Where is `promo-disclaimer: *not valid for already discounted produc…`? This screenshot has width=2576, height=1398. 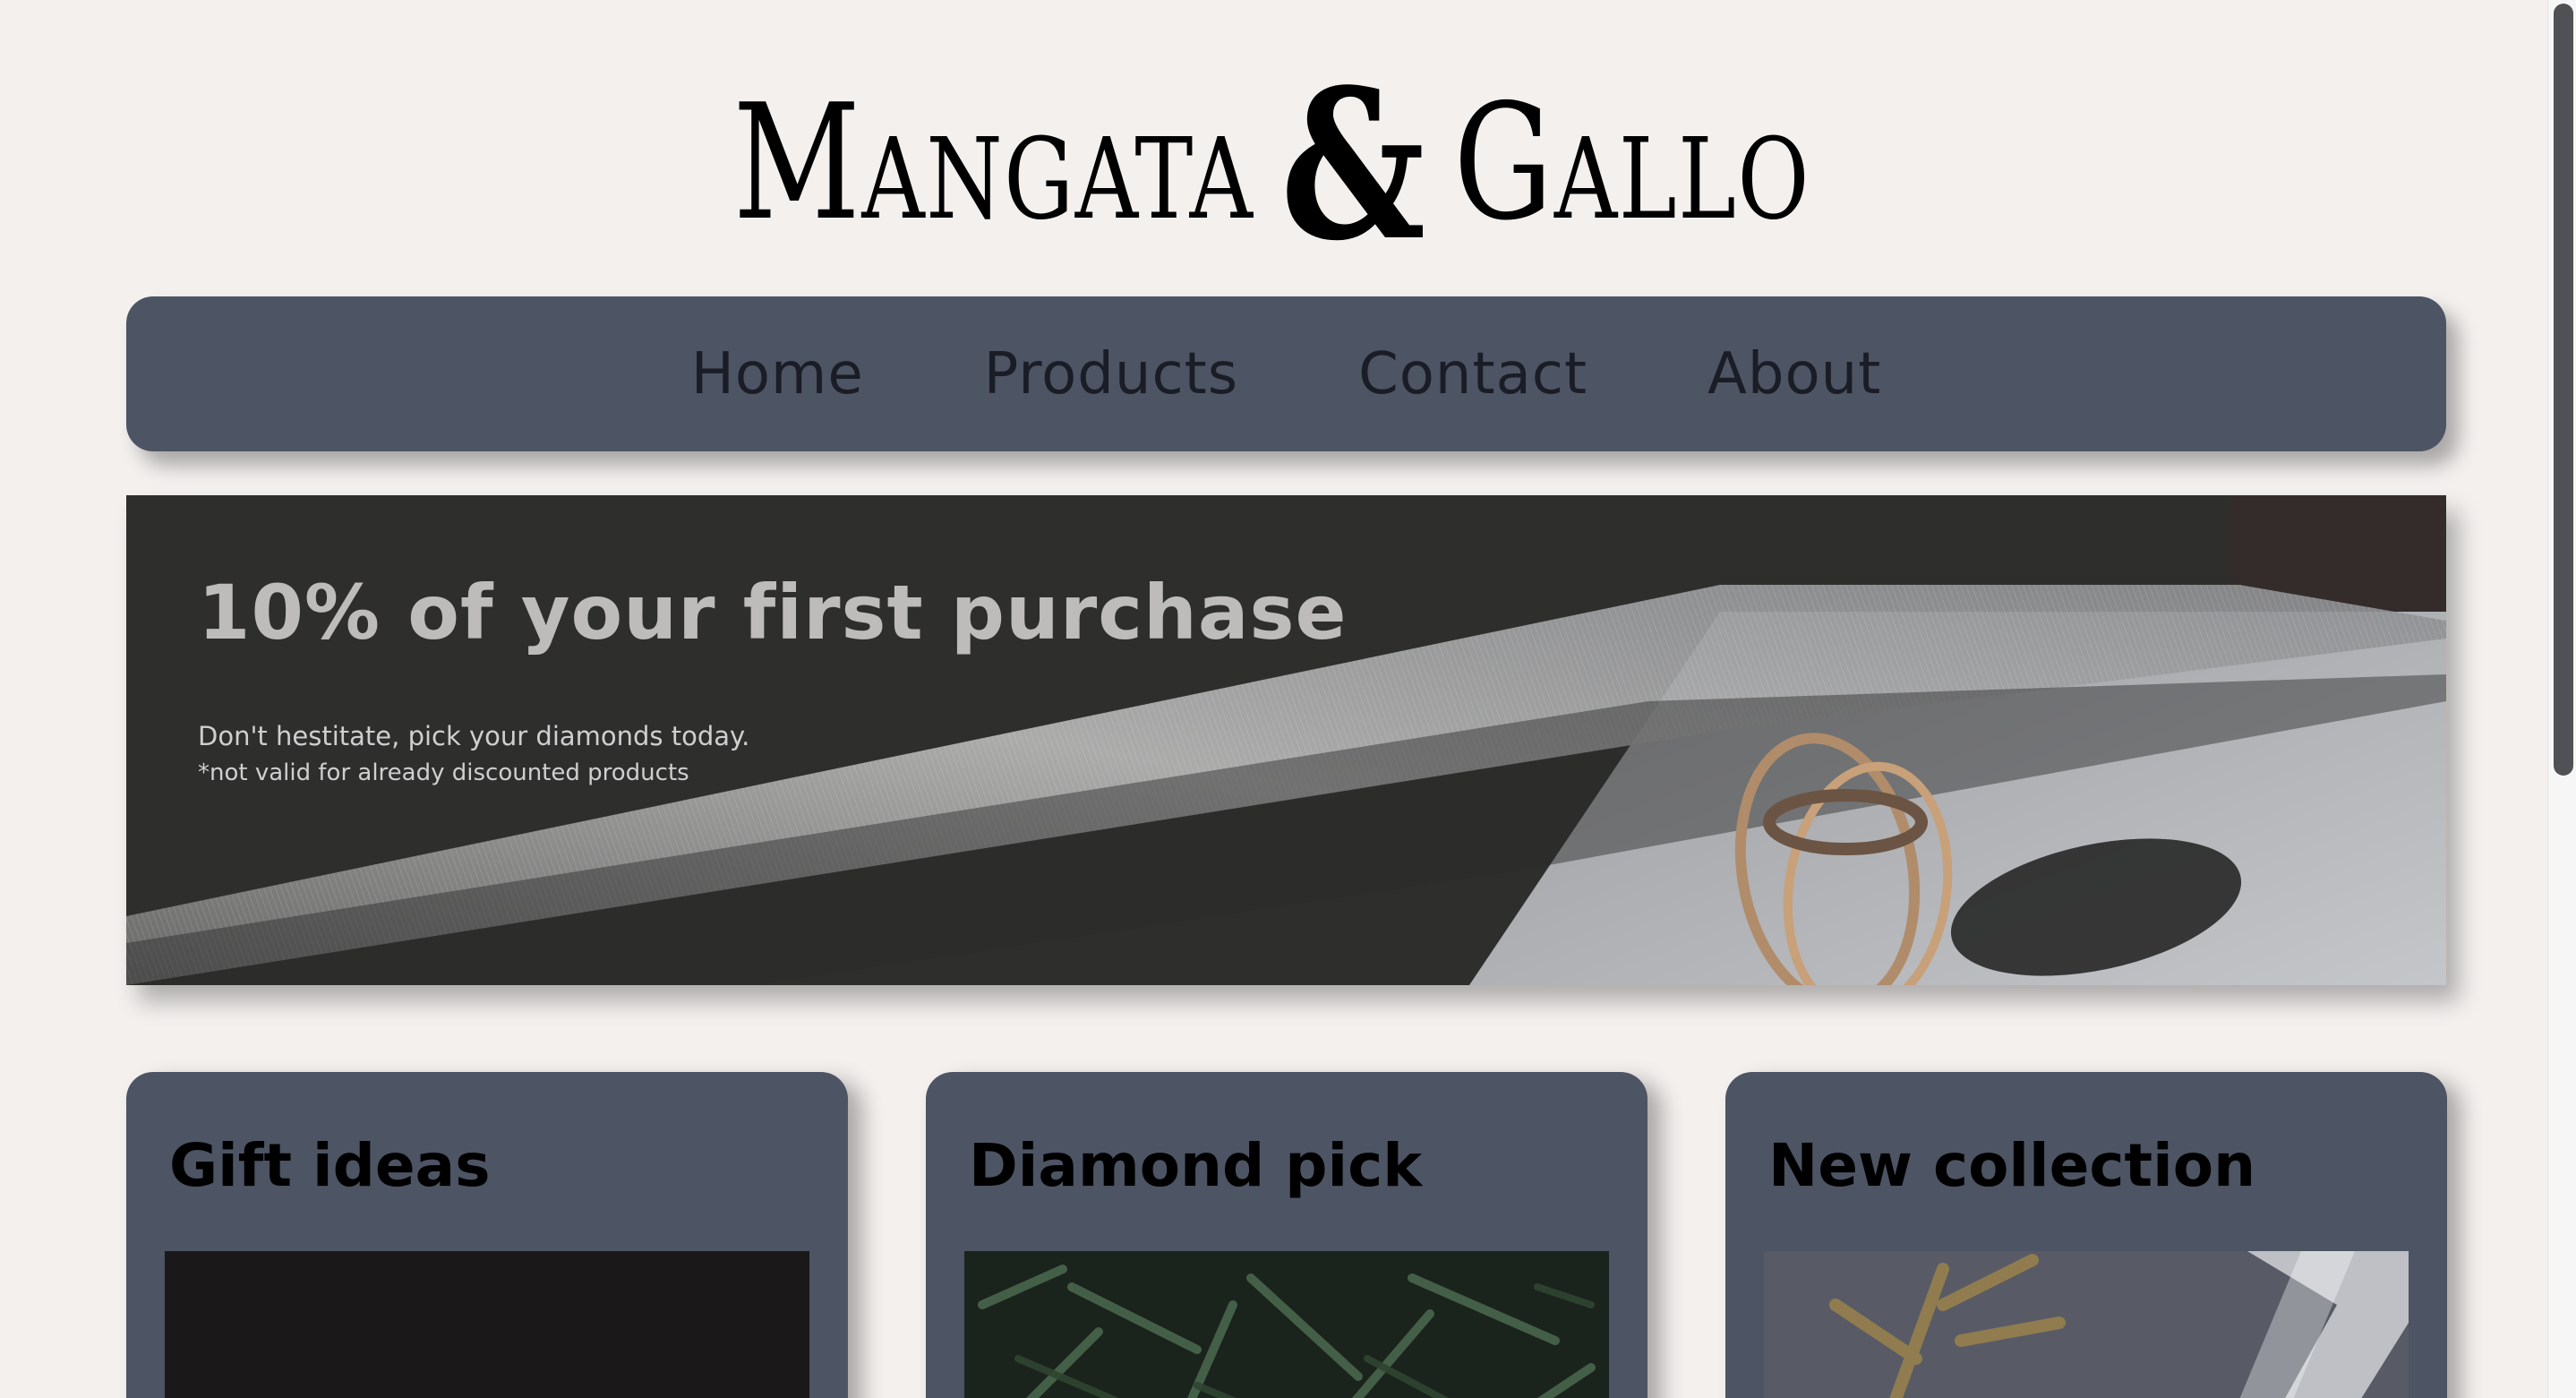
promo-disclaimer: *not valid for already discounted produc… is located at coordinates (444, 772).